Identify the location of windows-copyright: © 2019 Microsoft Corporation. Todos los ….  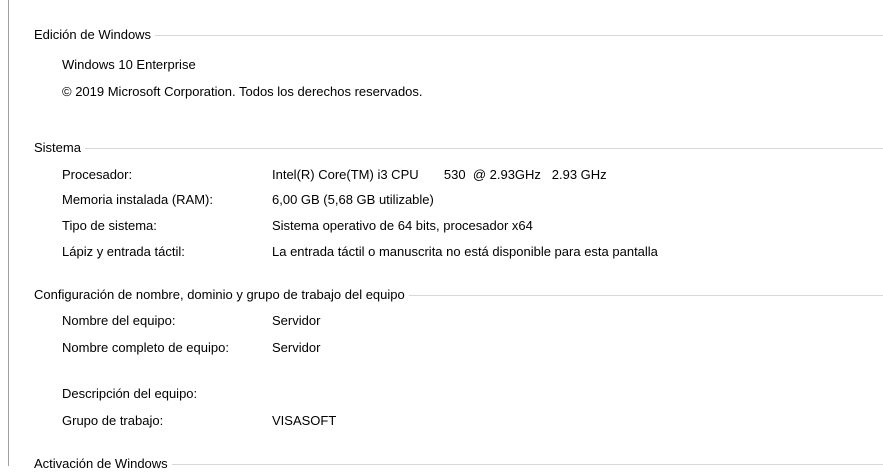
(242, 91).